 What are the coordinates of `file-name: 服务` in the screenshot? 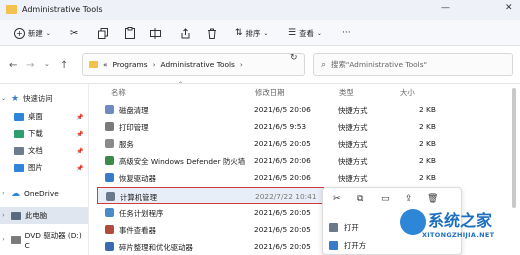 It's located at (126, 145).